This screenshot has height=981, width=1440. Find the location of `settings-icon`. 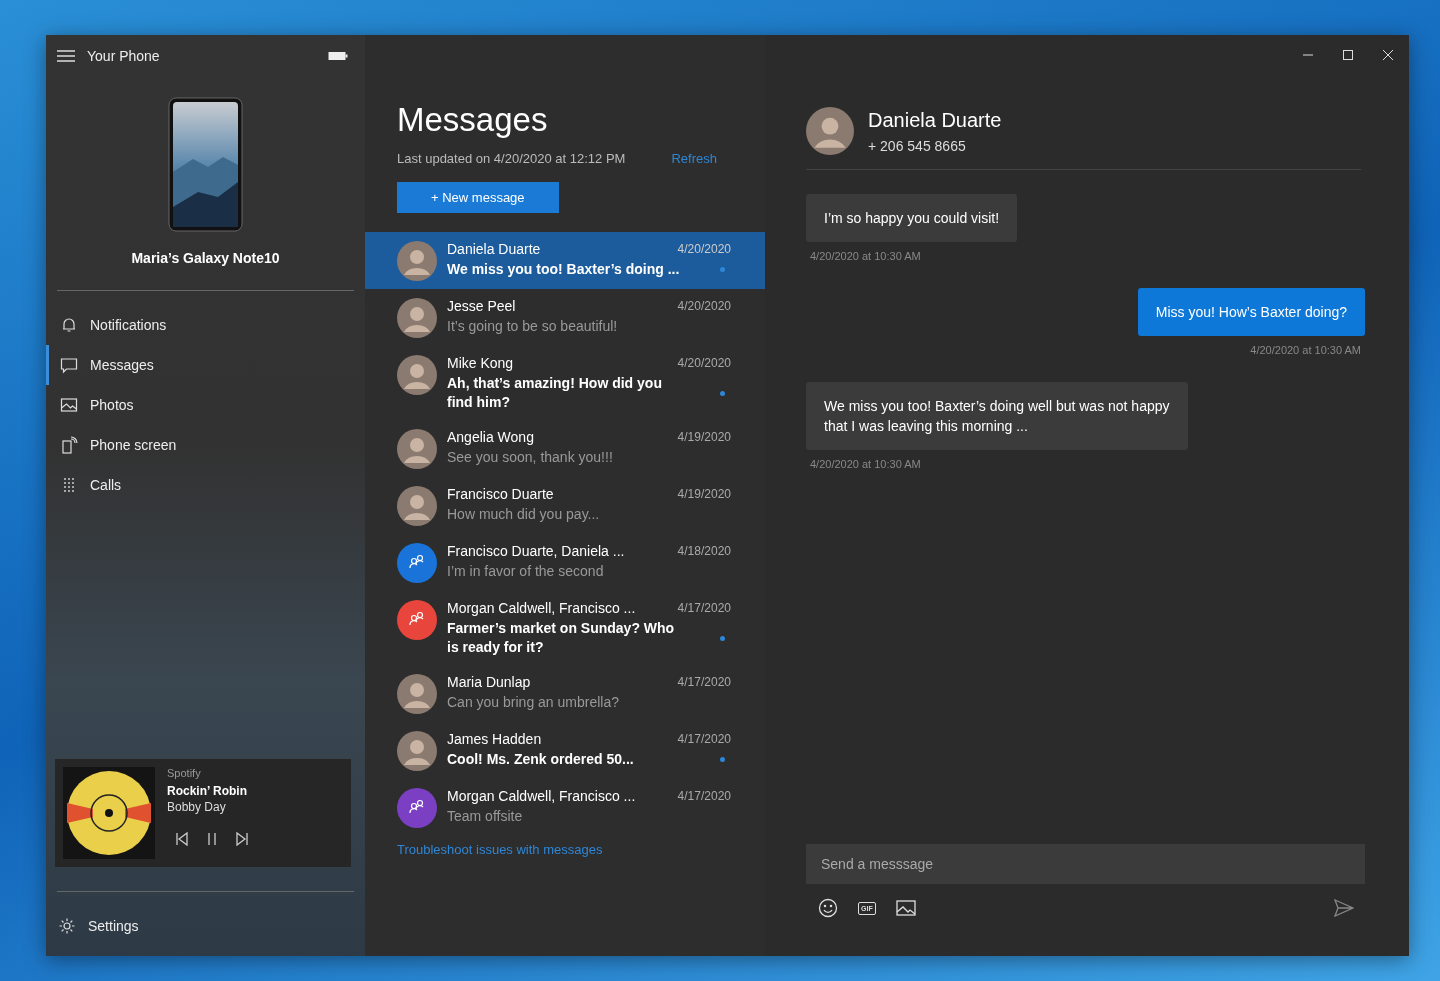

settings-icon is located at coordinates (67, 926).